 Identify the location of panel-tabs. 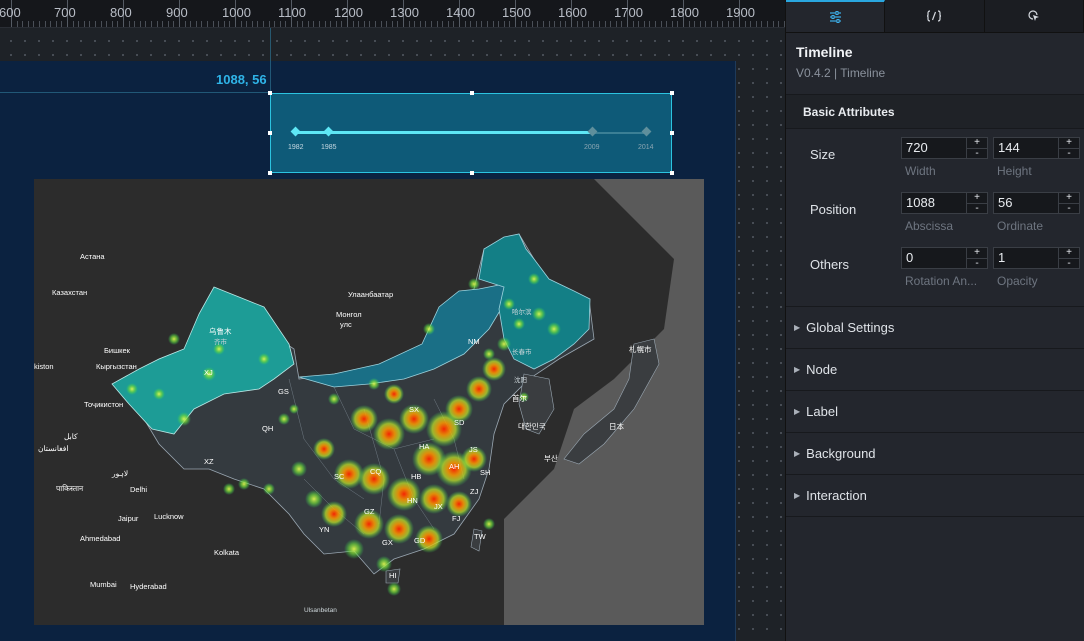
(935, 16).